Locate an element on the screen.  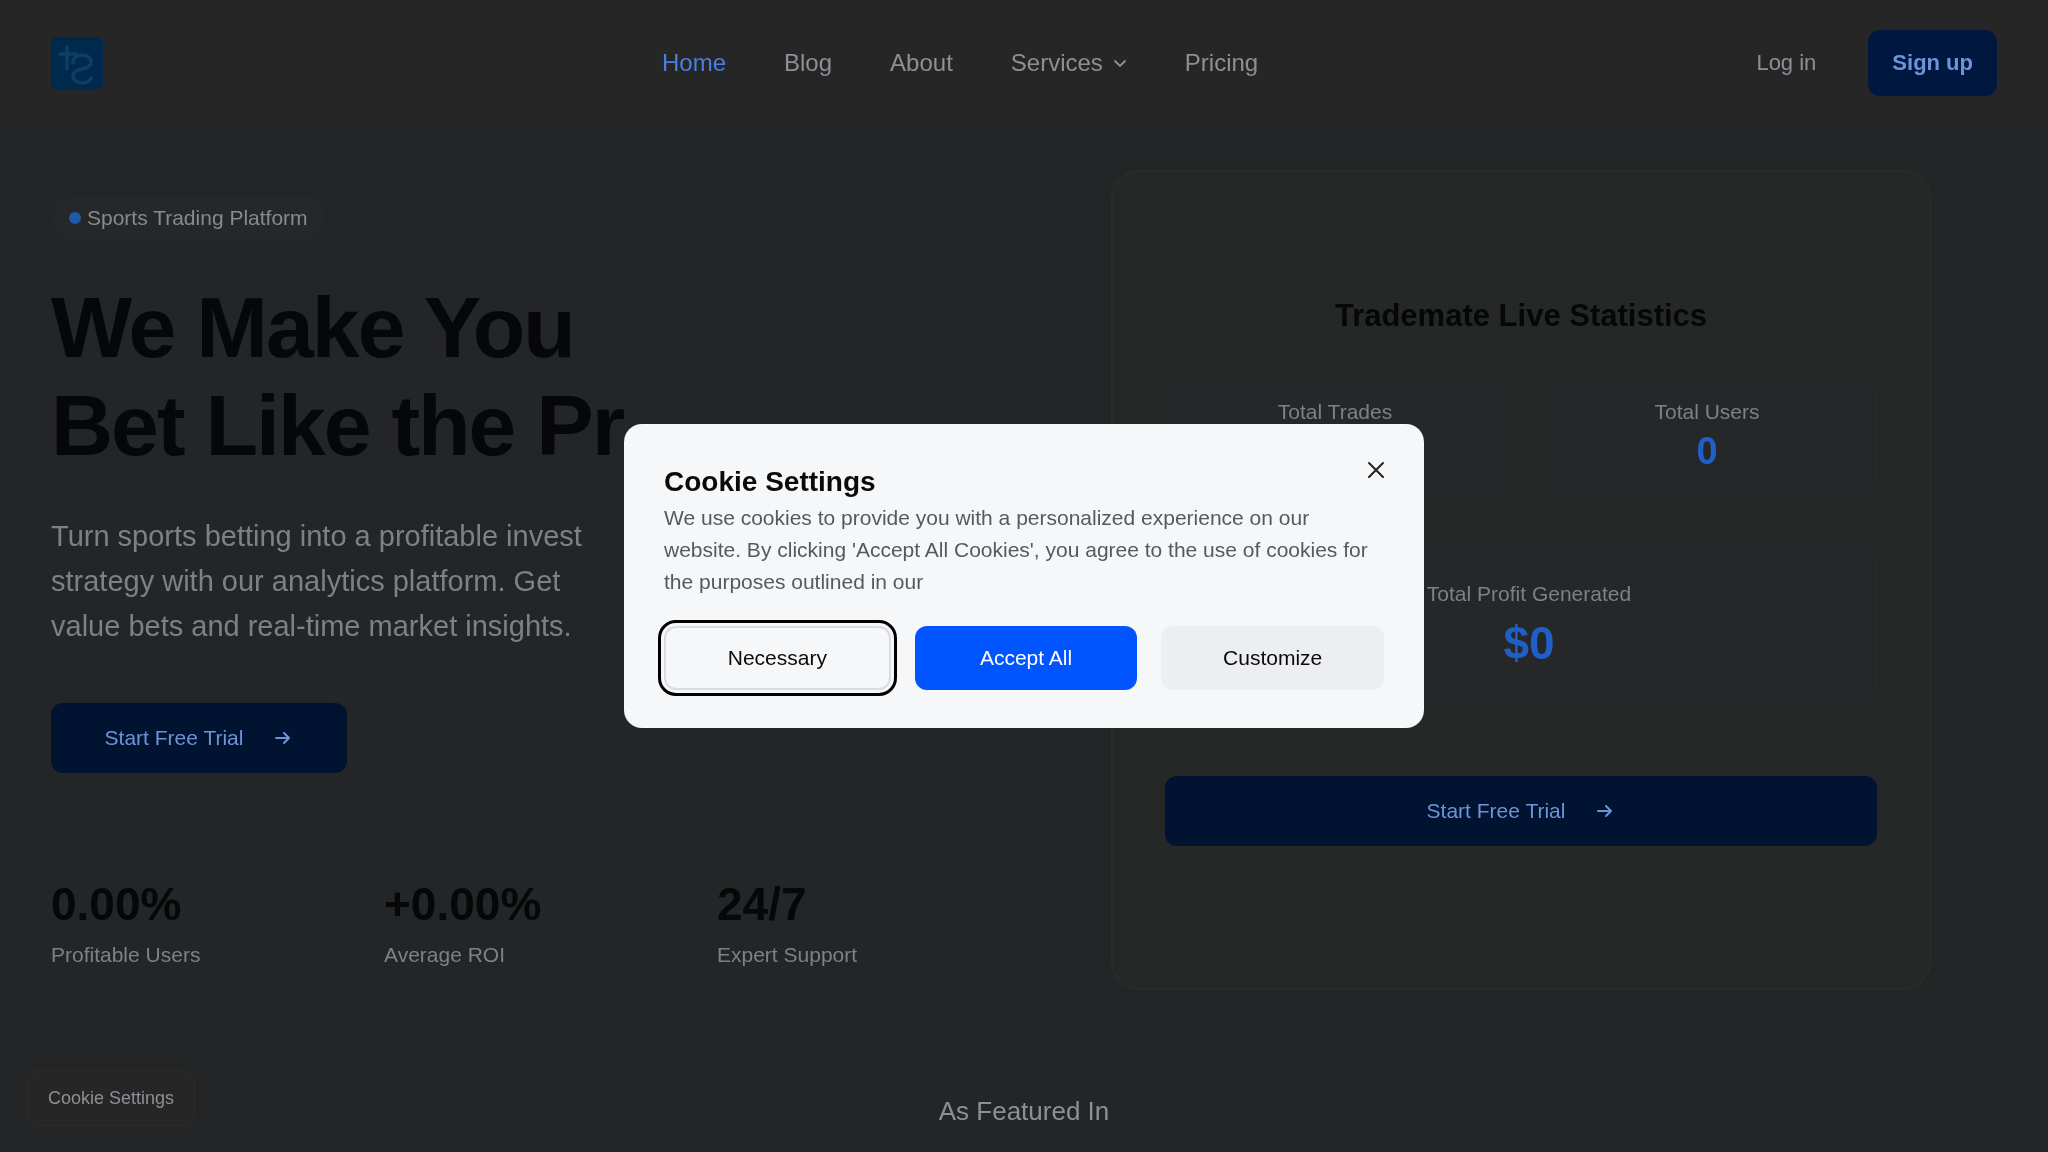
nav-link: Home is located at coordinates (694, 63).